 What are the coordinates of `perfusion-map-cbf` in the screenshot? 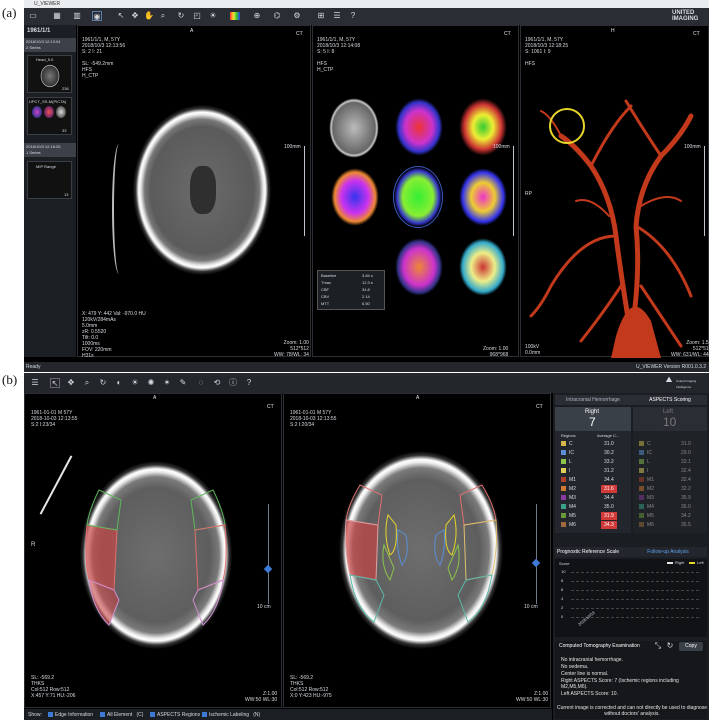 It's located at (419, 127).